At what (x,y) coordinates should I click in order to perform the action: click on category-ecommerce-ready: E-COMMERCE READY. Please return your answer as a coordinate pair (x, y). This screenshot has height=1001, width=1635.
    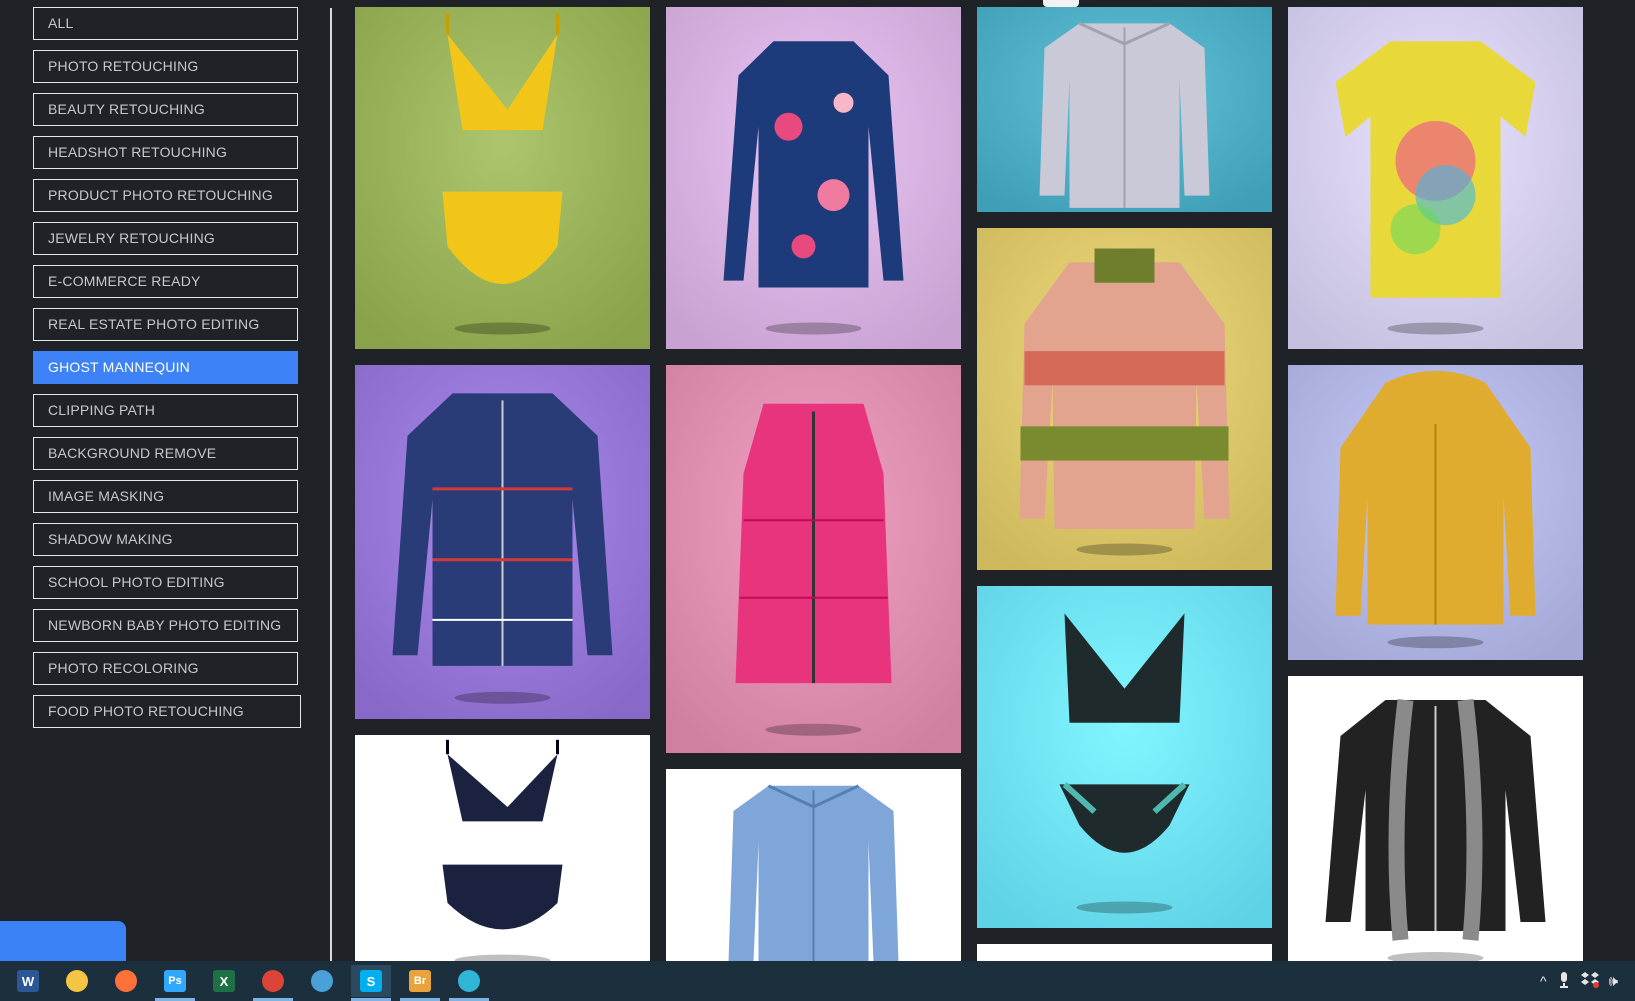
    Looking at the image, I should click on (165, 281).